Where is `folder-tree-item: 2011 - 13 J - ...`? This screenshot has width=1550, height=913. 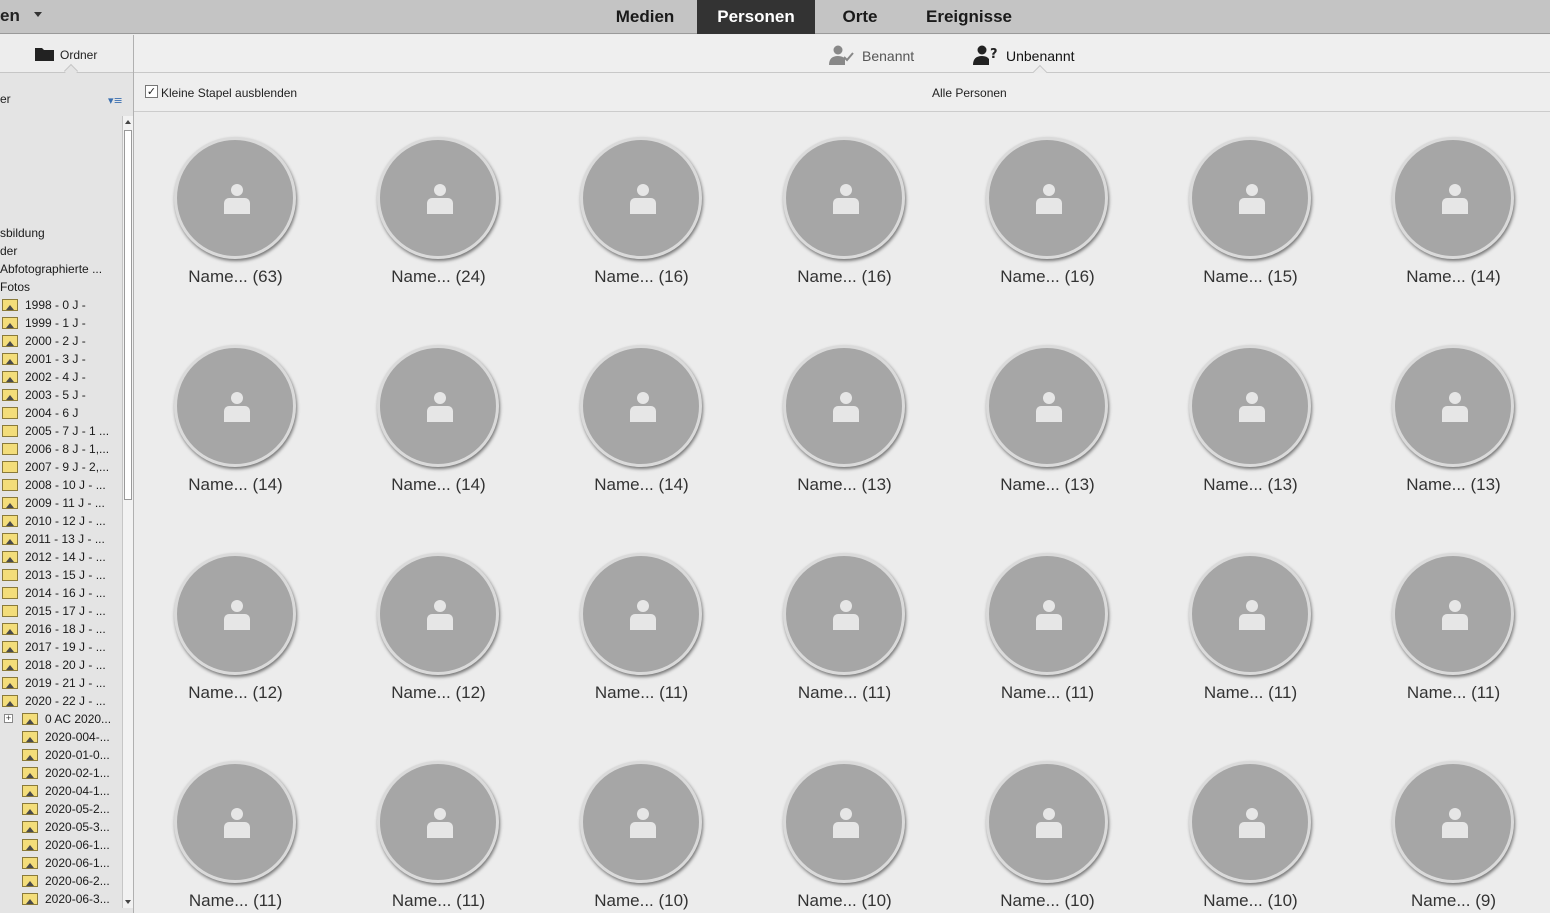
folder-tree-item: 2011 - 13 J - ... is located at coordinates (61, 539).